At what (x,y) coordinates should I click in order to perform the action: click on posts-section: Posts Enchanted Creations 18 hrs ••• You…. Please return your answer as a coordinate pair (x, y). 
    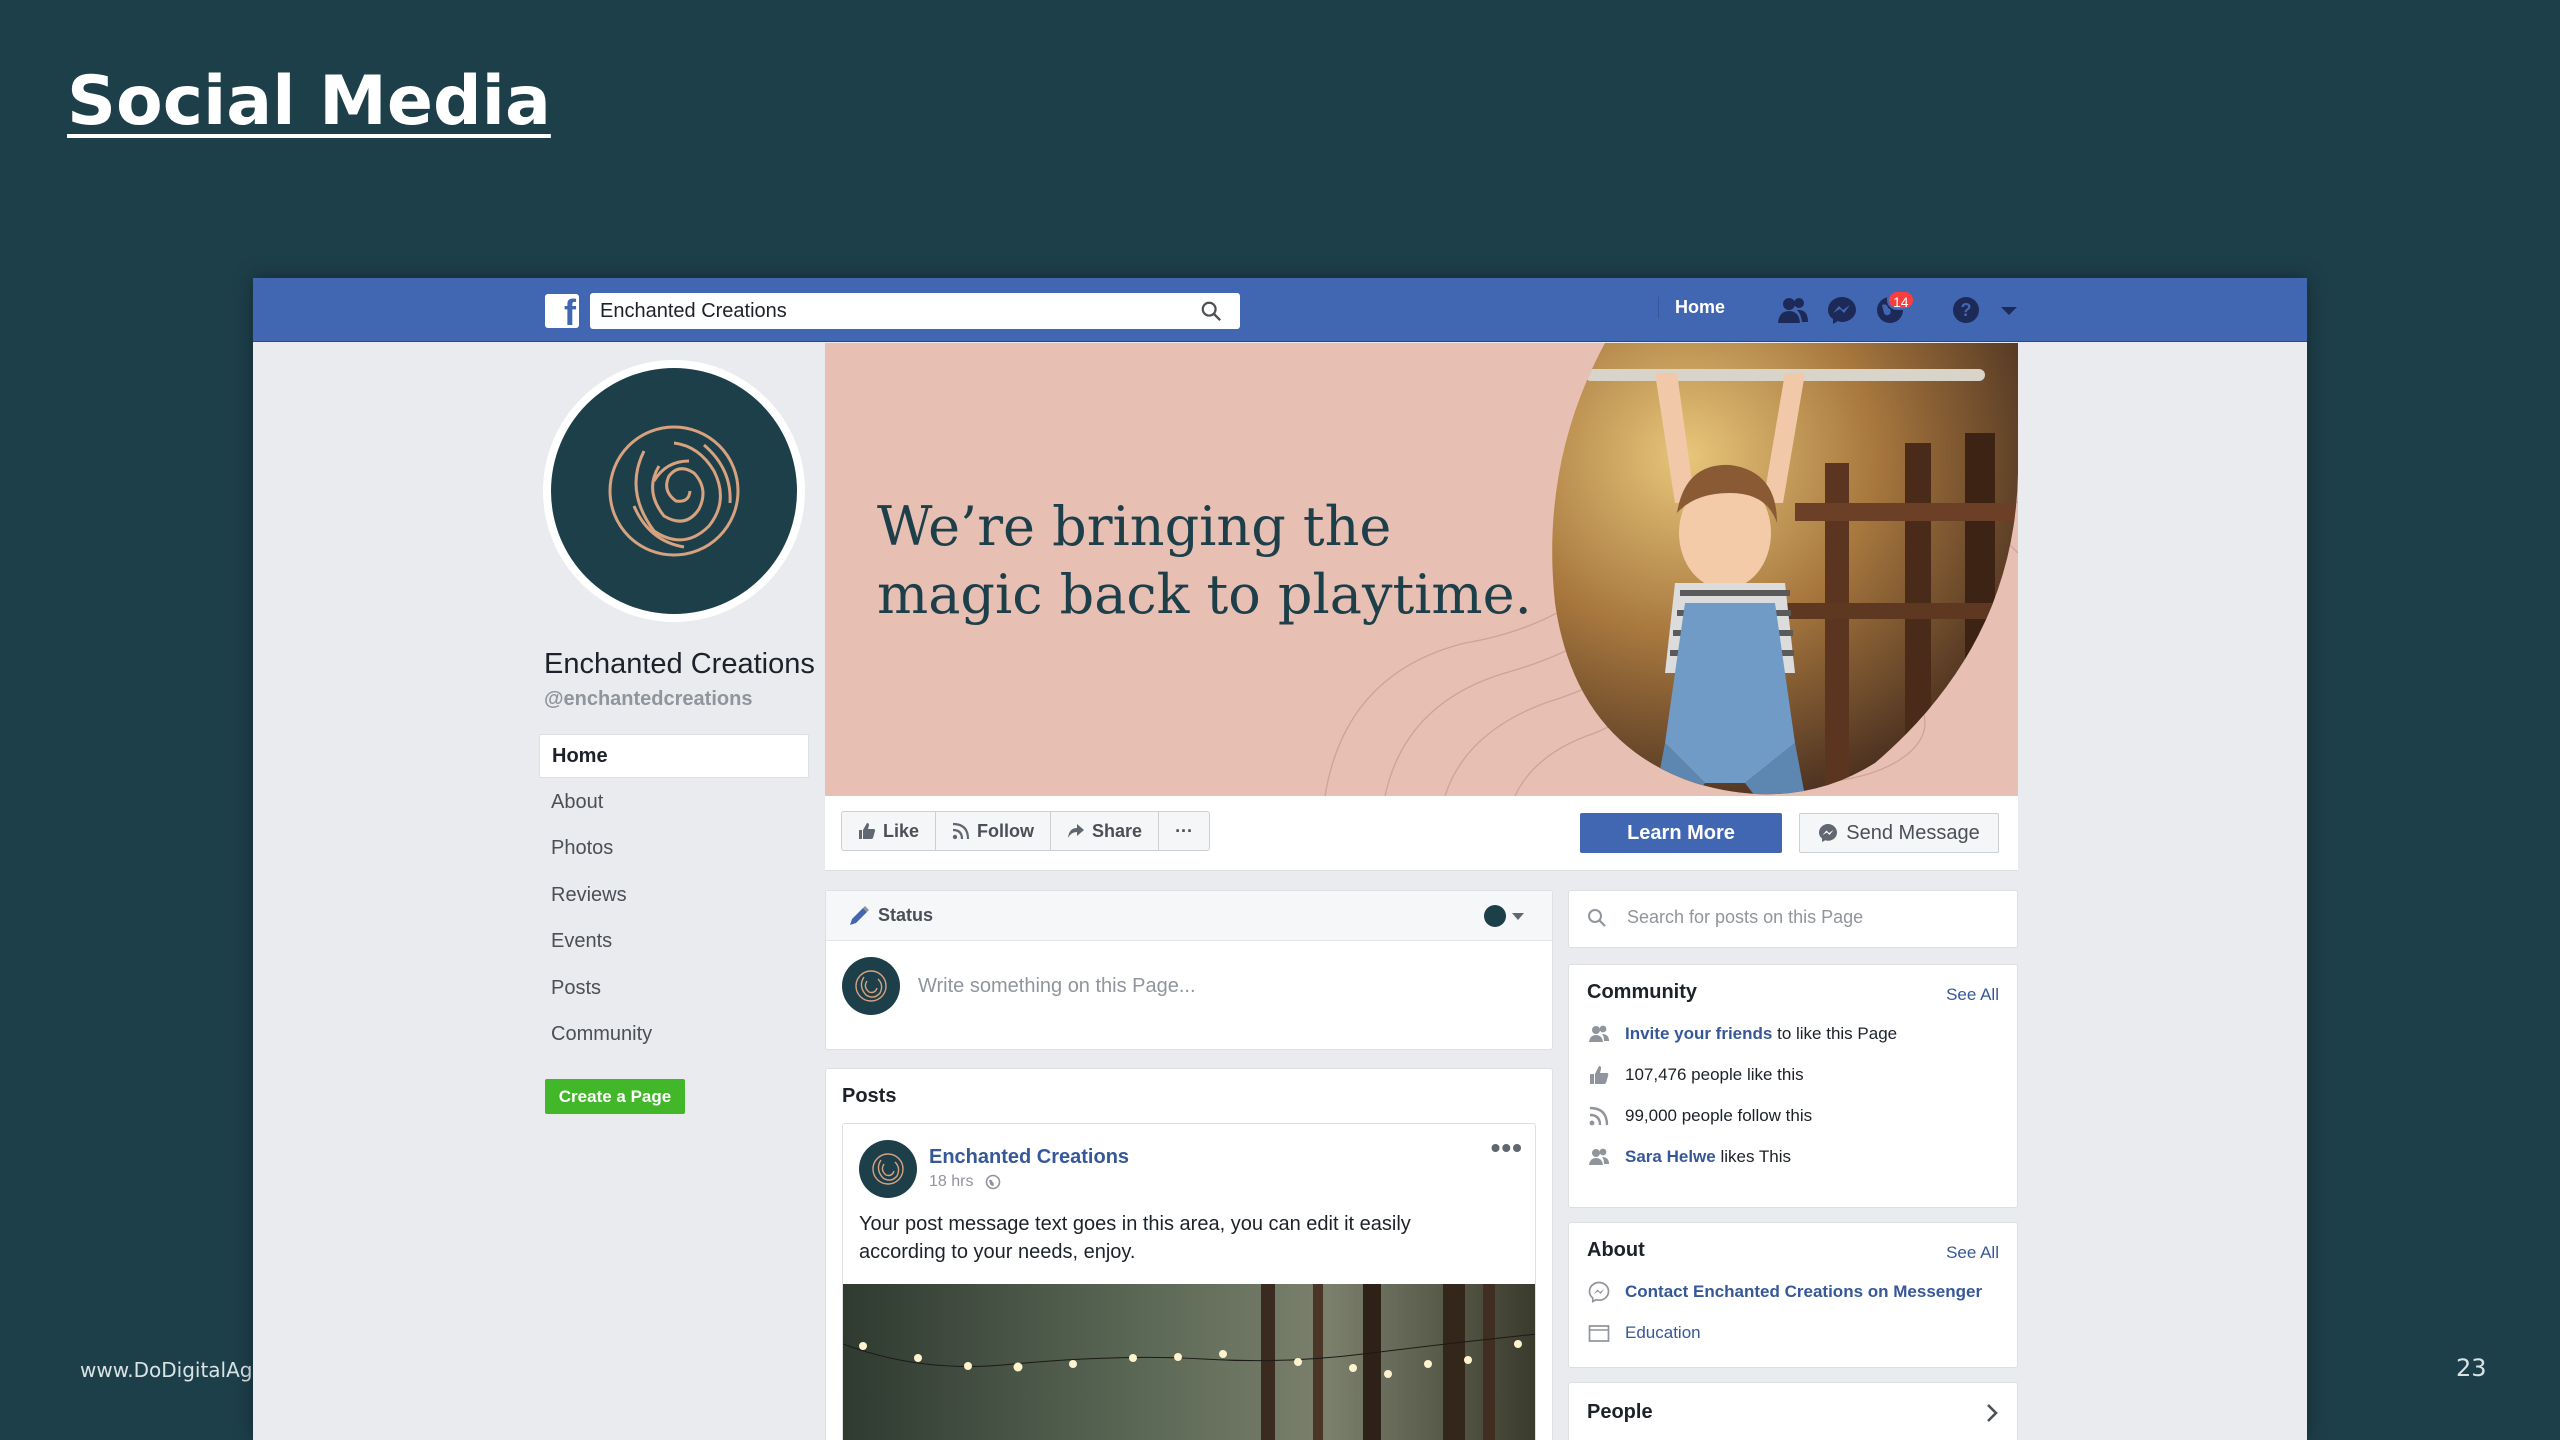
    Looking at the image, I should click on (1189, 1254).